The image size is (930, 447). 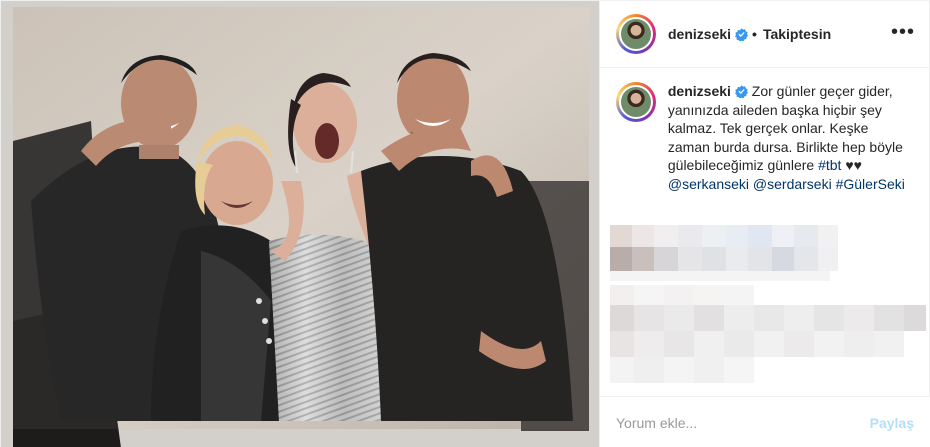 What do you see at coordinates (743, 422) in the screenshot?
I see `comment-input` at bounding box center [743, 422].